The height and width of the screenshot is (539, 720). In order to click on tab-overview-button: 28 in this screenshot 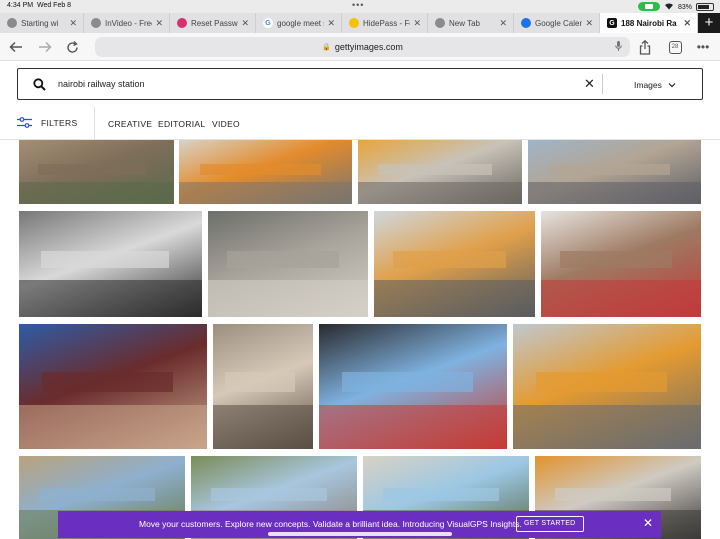, I will do `click(675, 47)`.